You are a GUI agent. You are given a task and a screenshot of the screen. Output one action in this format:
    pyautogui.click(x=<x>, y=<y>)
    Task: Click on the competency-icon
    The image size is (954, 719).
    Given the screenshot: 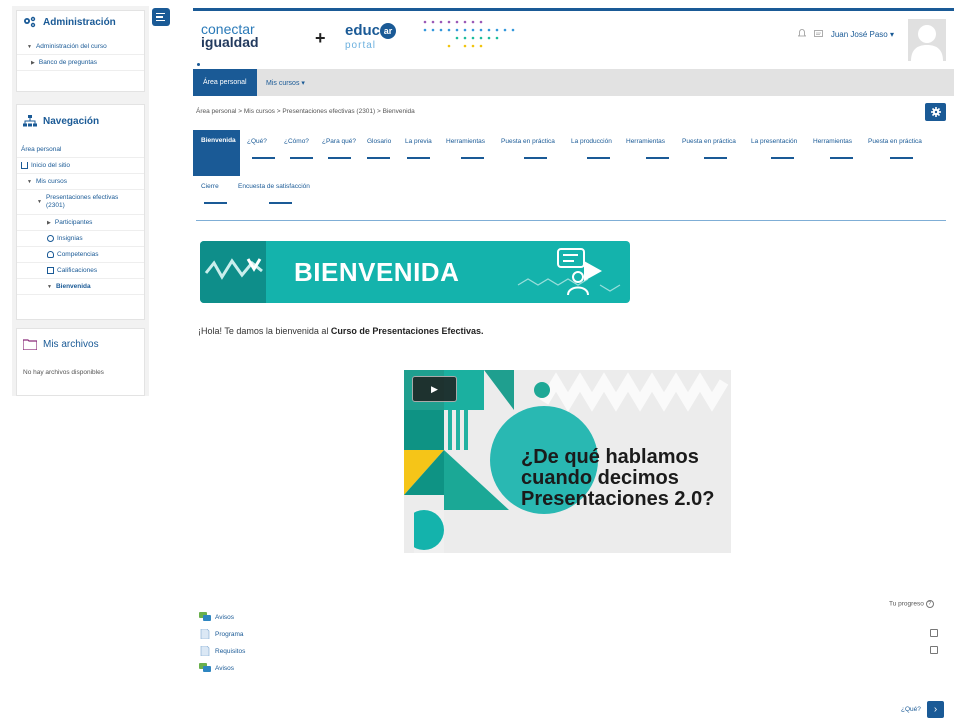 What is the action you would take?
    pyautogui.click(x=50, y=254)
    